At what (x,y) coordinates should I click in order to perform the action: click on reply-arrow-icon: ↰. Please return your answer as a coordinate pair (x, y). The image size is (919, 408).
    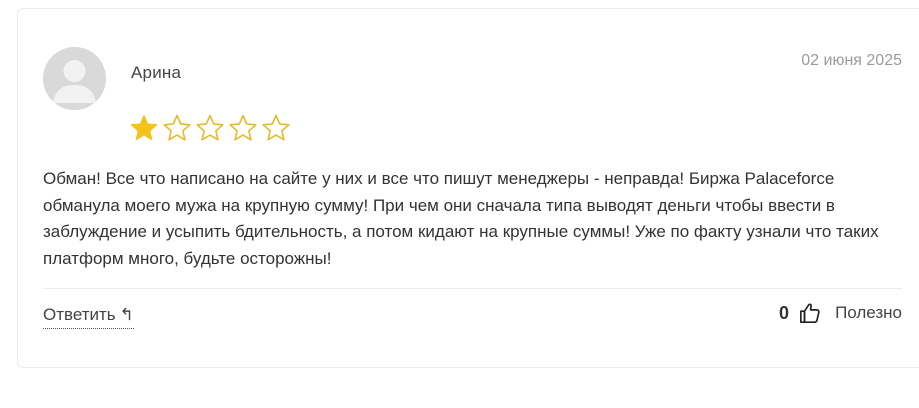
    Looking at the image, I should click on (126, 314).